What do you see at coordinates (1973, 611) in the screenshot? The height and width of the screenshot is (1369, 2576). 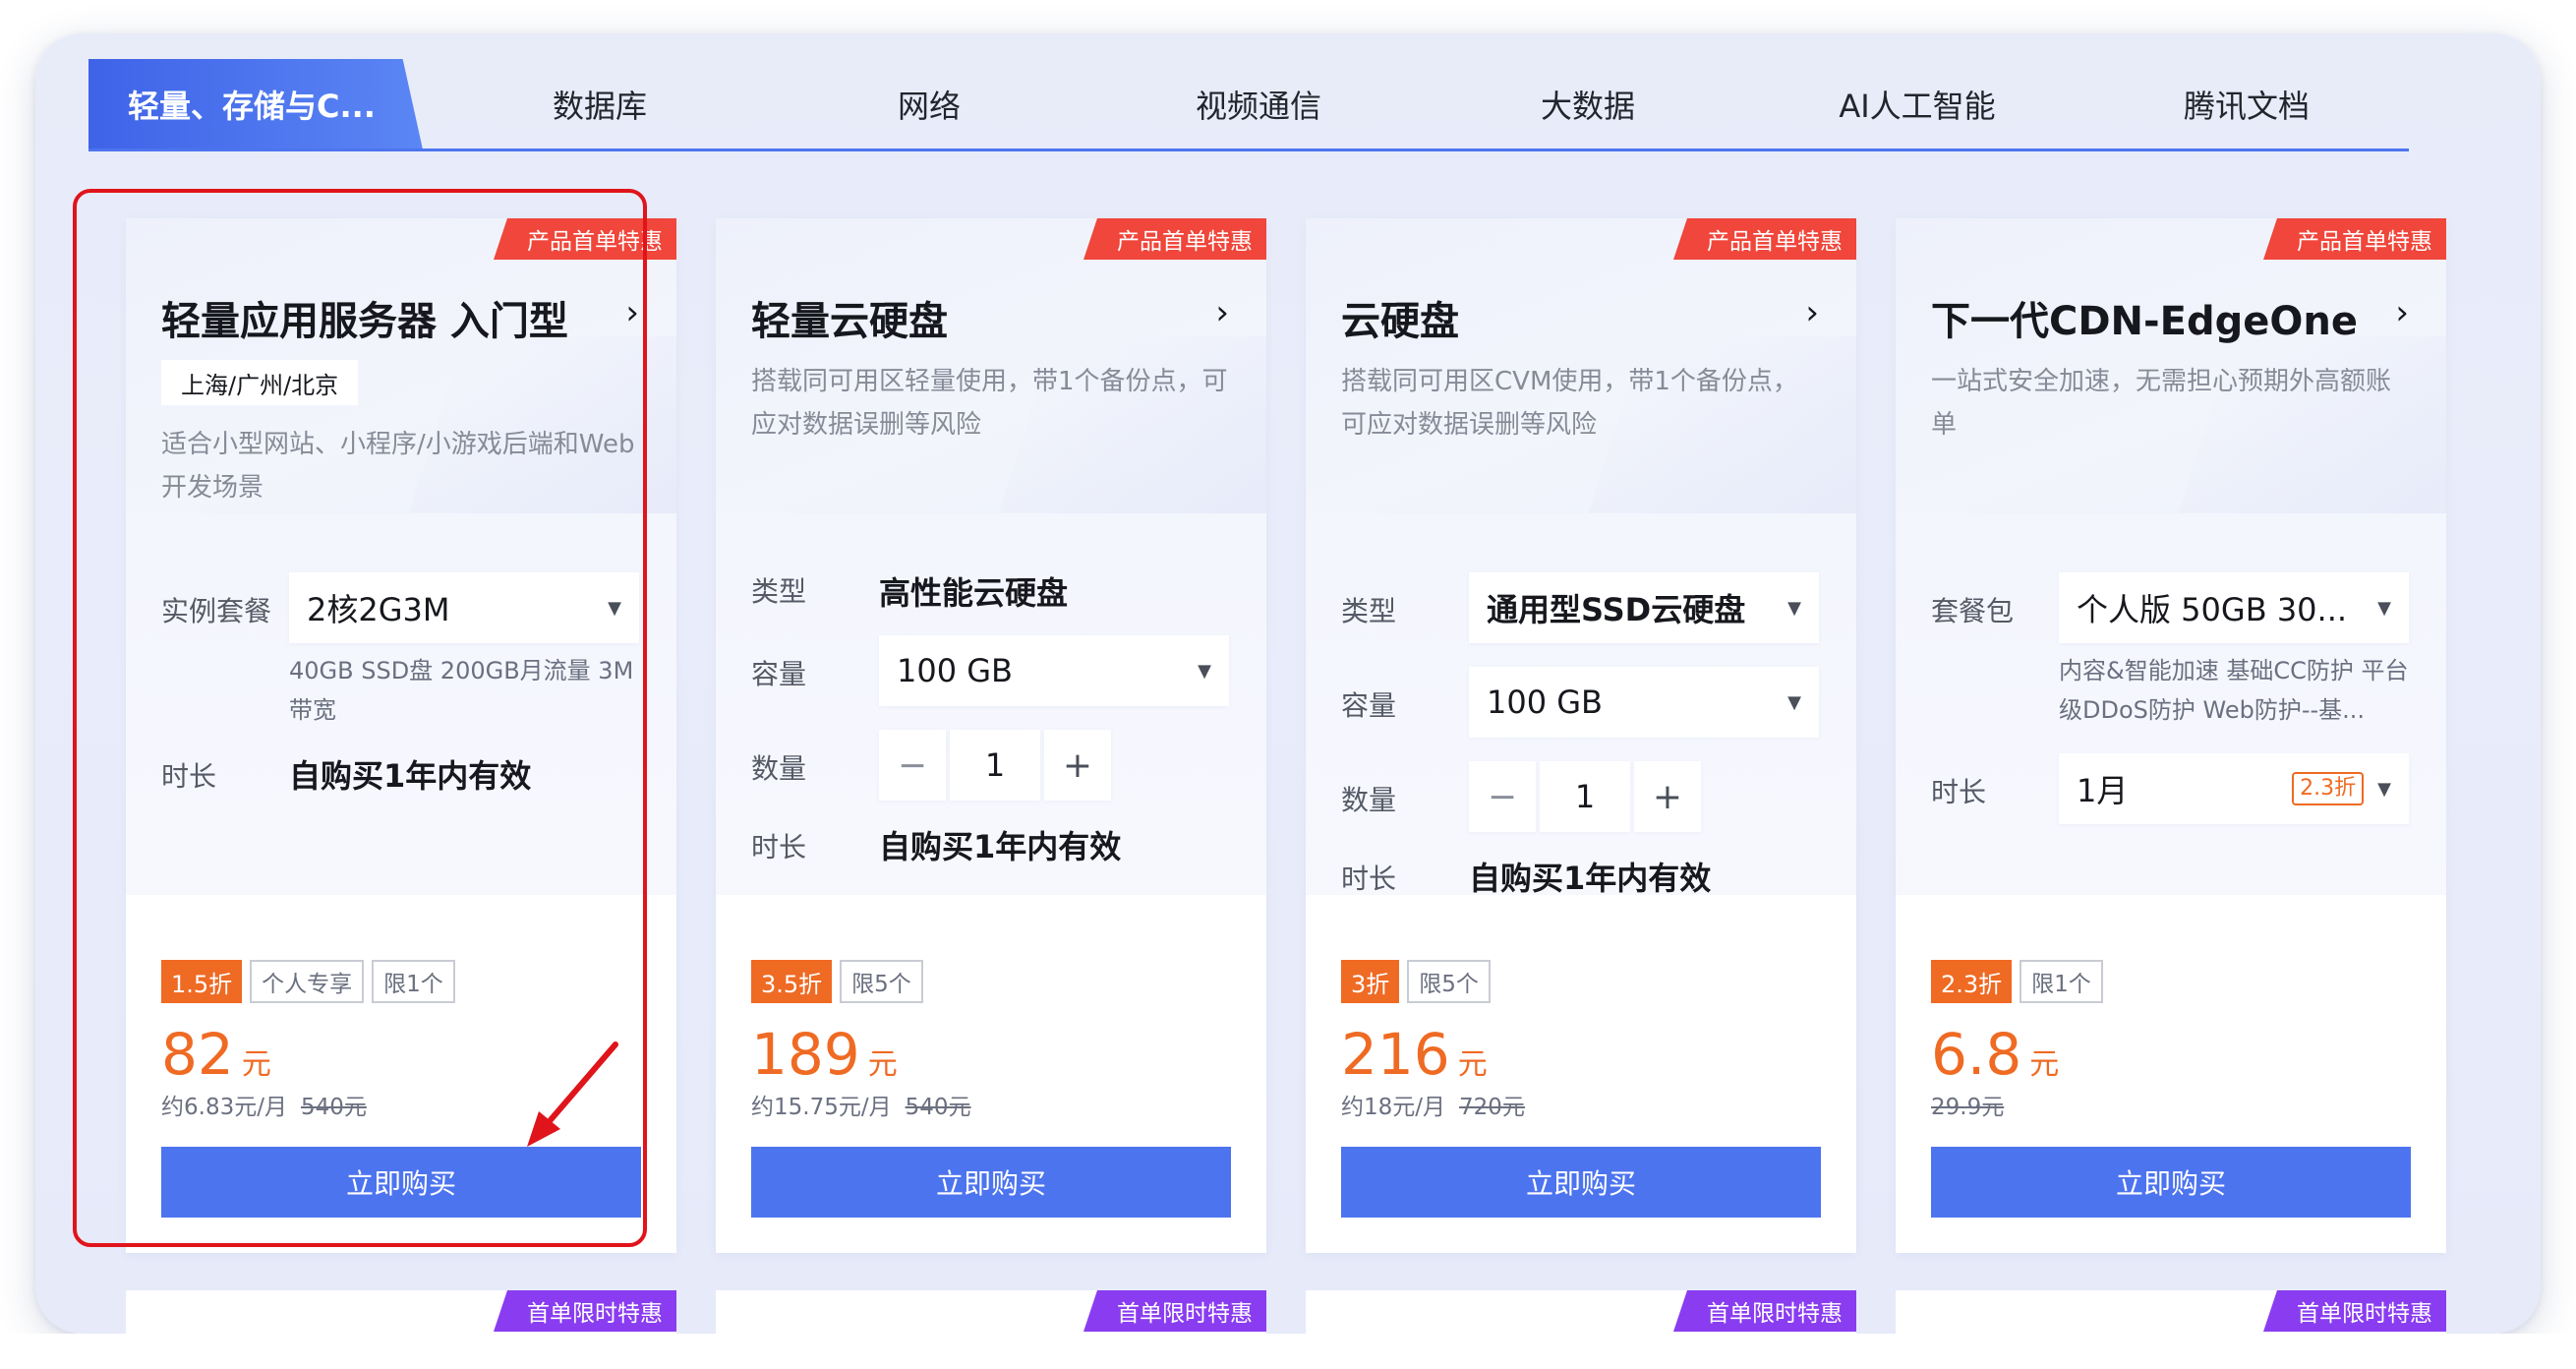 I see `package-label: 套餐包` at bounding box center [1973, 611].